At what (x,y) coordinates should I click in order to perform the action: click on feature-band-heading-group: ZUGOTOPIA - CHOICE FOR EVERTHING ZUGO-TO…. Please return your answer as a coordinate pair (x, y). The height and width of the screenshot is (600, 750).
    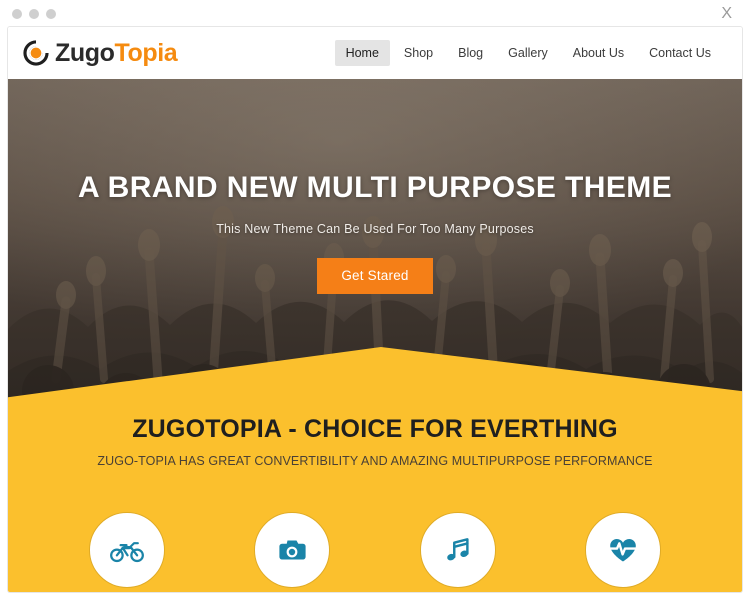
    Looking at the image, I should click on (375, 441).